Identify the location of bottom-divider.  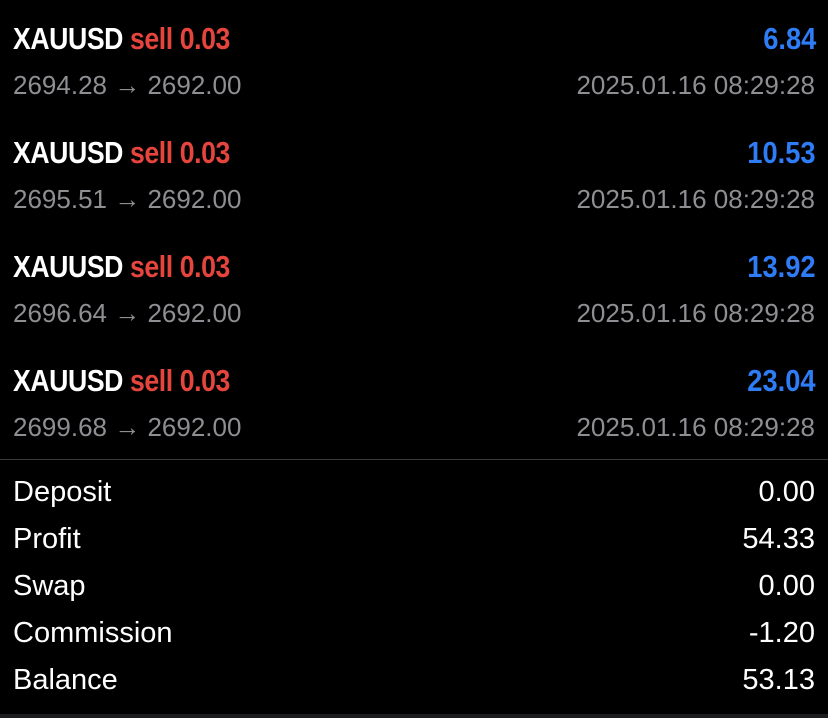
(414, 716).